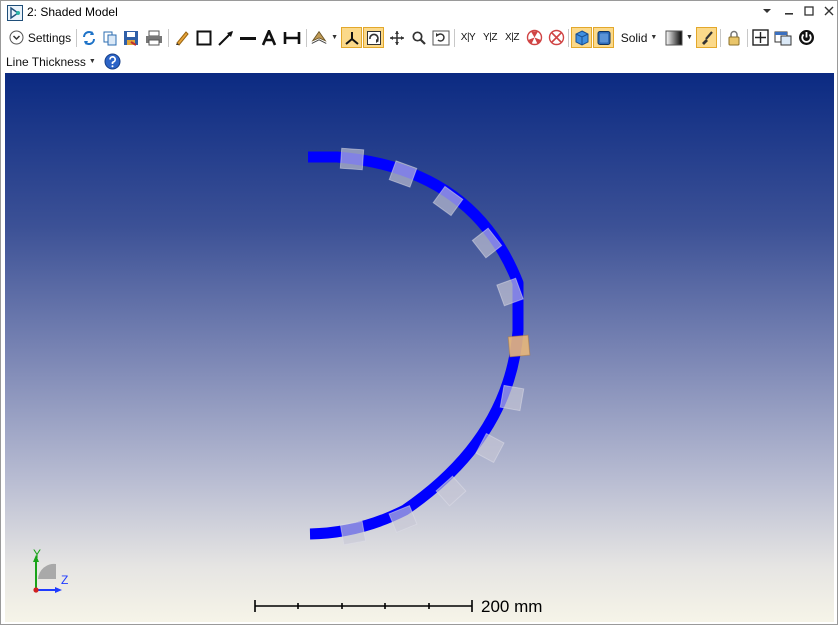  I want to click on ray-fan-off-icon, so click(556, 37).